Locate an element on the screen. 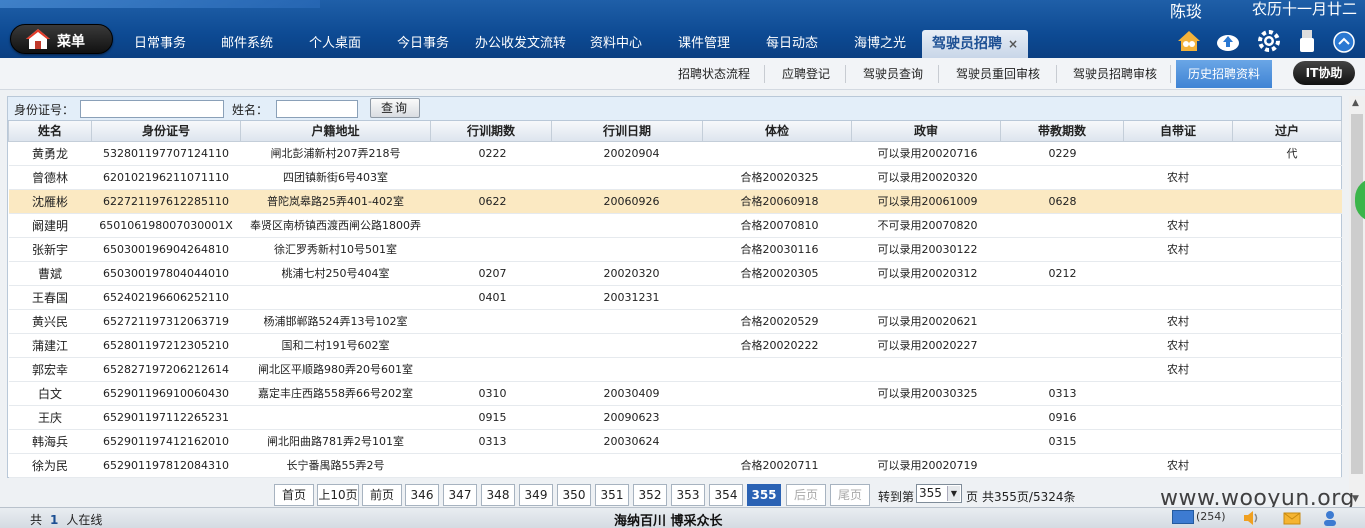 This screenshot has width=1365, height=528. subnav-driver-query: 驾驶员查询 is located at coordinates (893, 74).